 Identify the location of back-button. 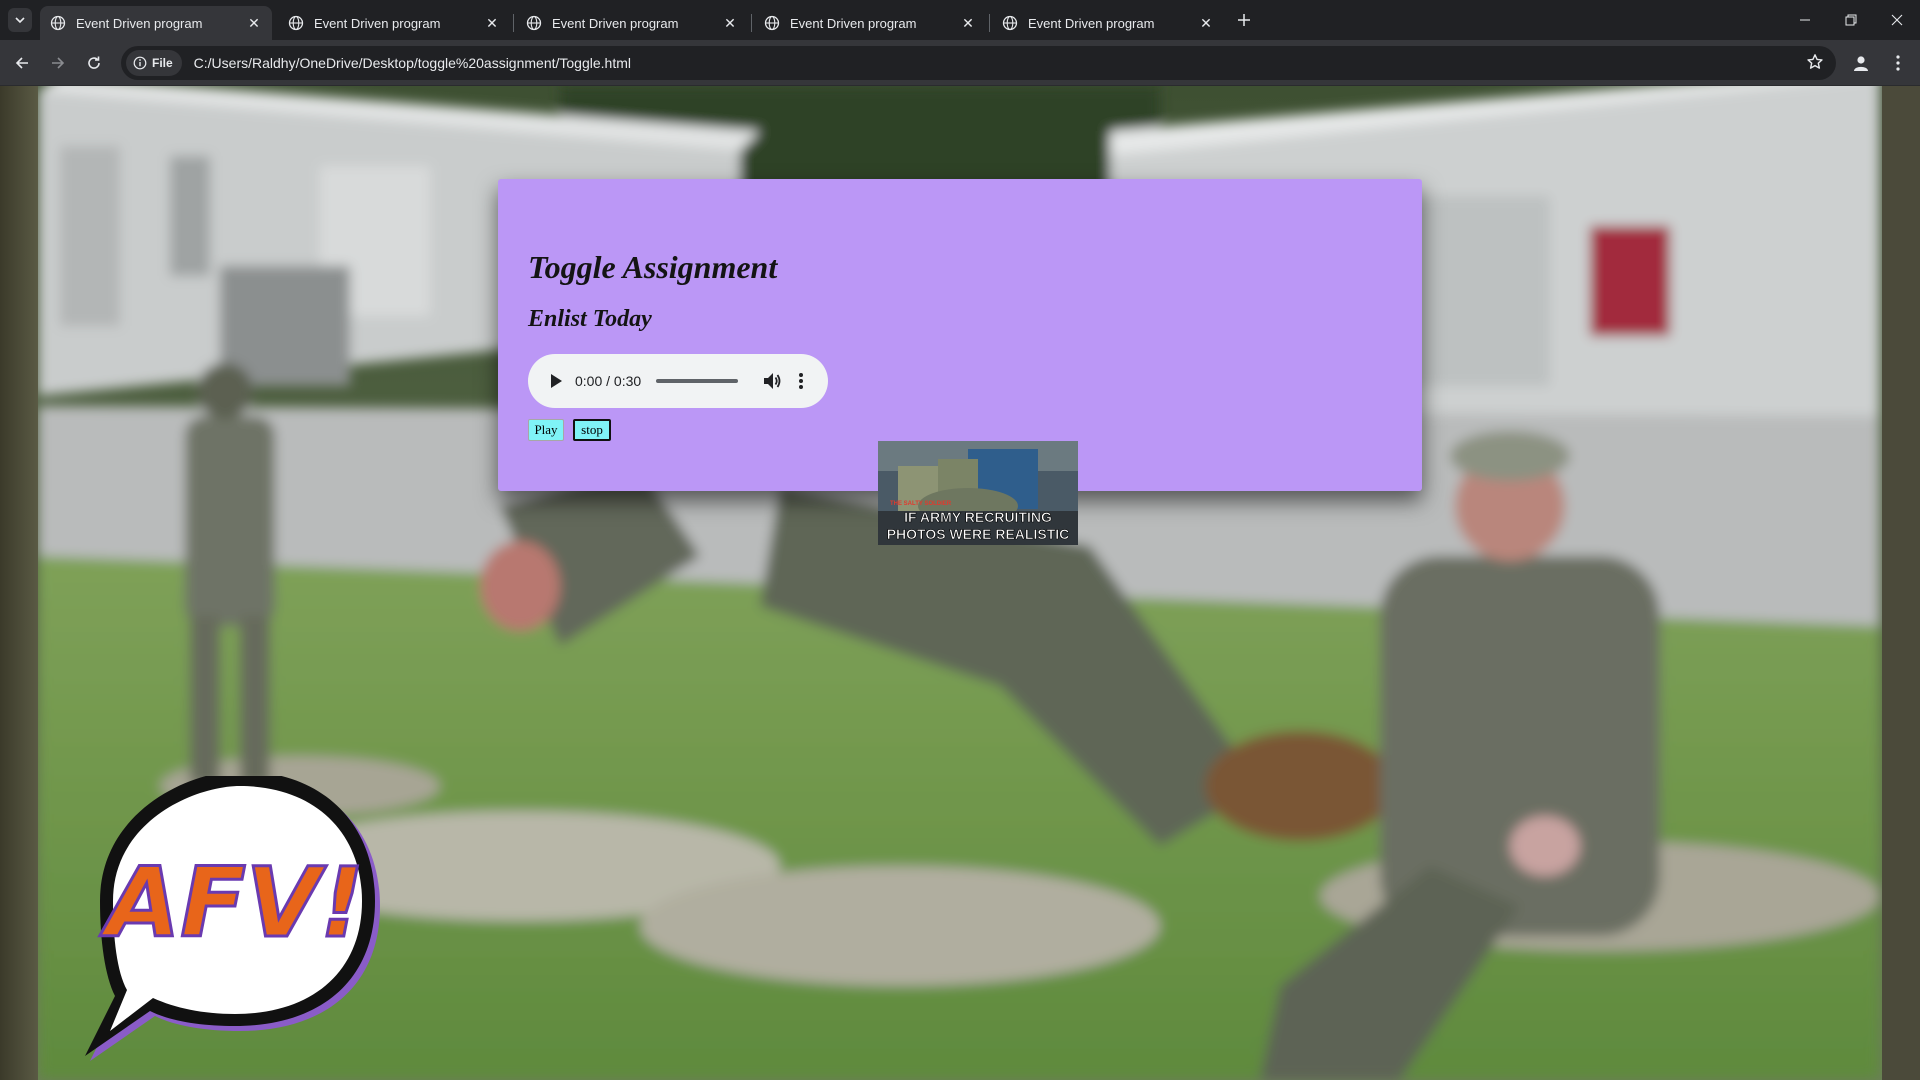
(22, 63).